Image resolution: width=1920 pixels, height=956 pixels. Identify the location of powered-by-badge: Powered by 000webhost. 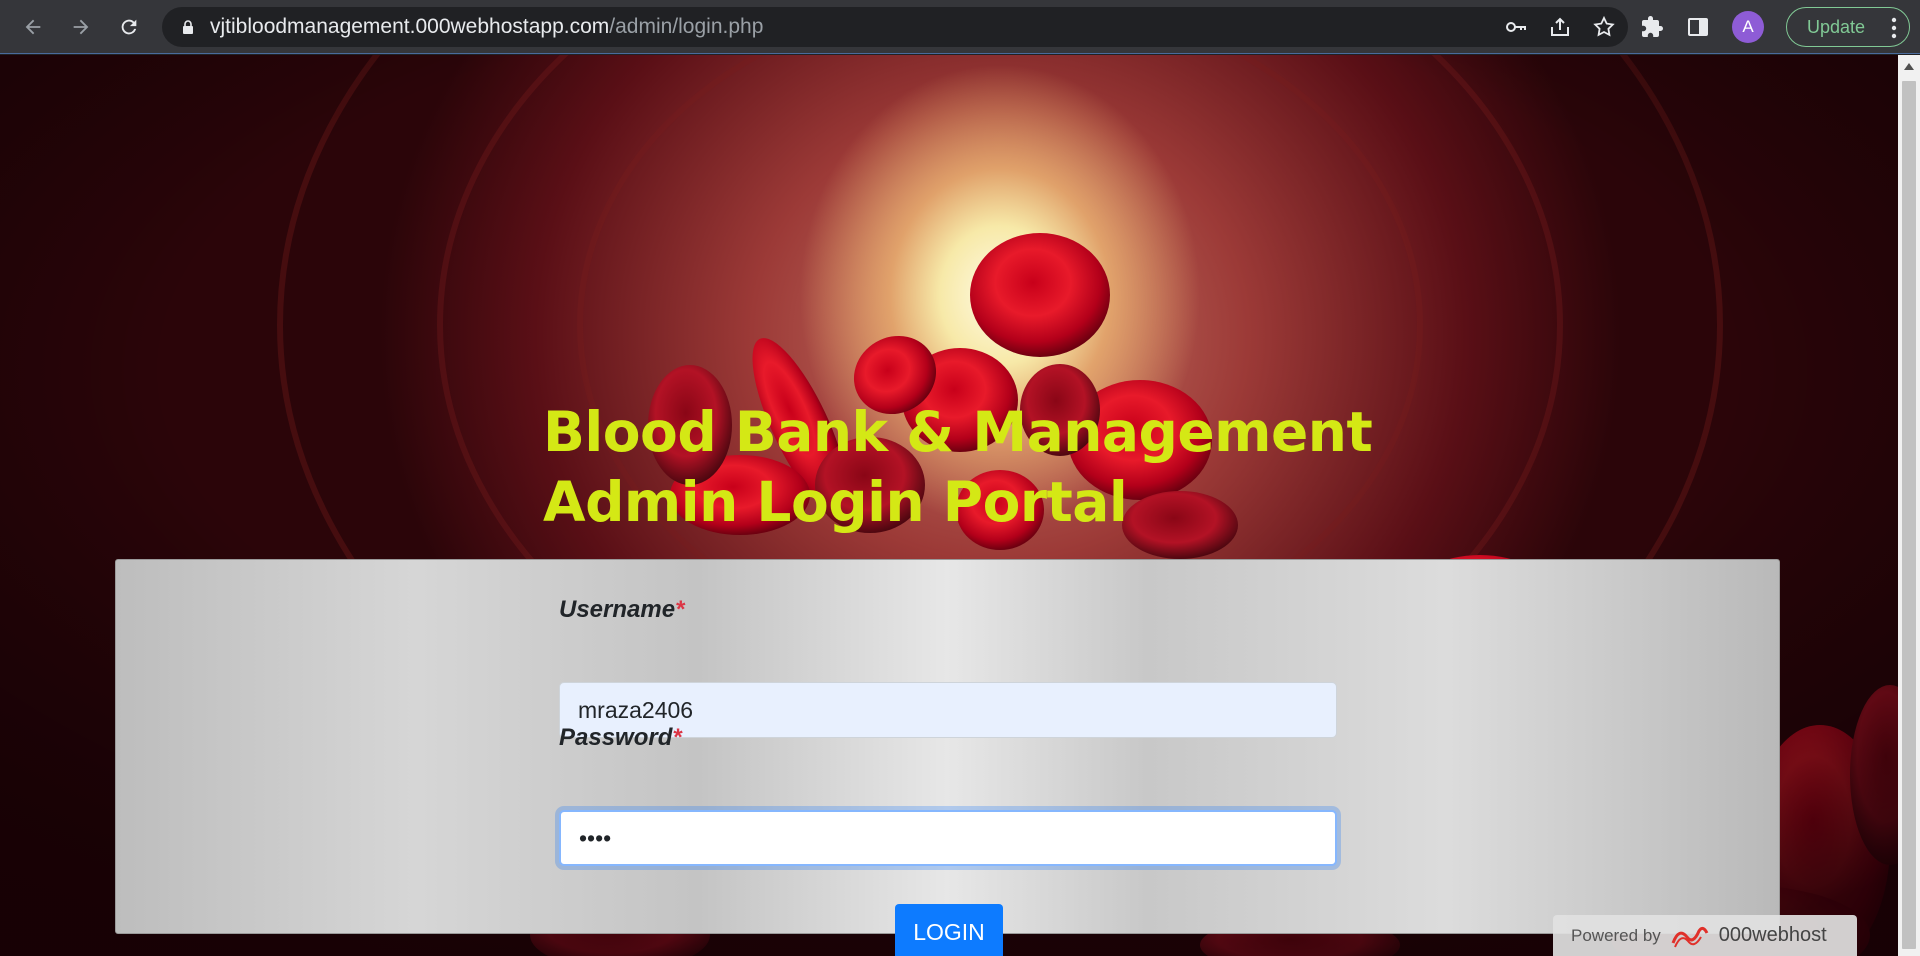
(1705, 935).